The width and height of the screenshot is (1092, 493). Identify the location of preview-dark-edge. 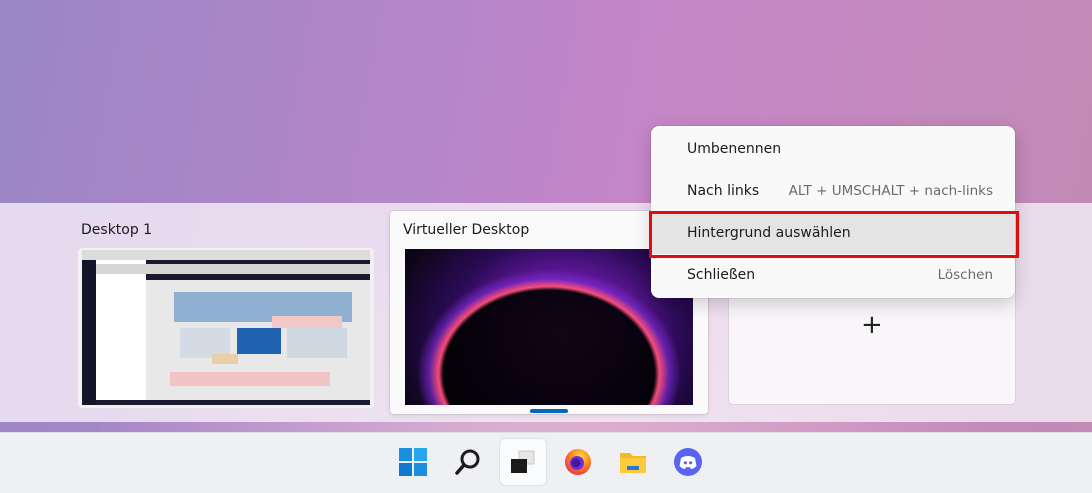
(89, 332).